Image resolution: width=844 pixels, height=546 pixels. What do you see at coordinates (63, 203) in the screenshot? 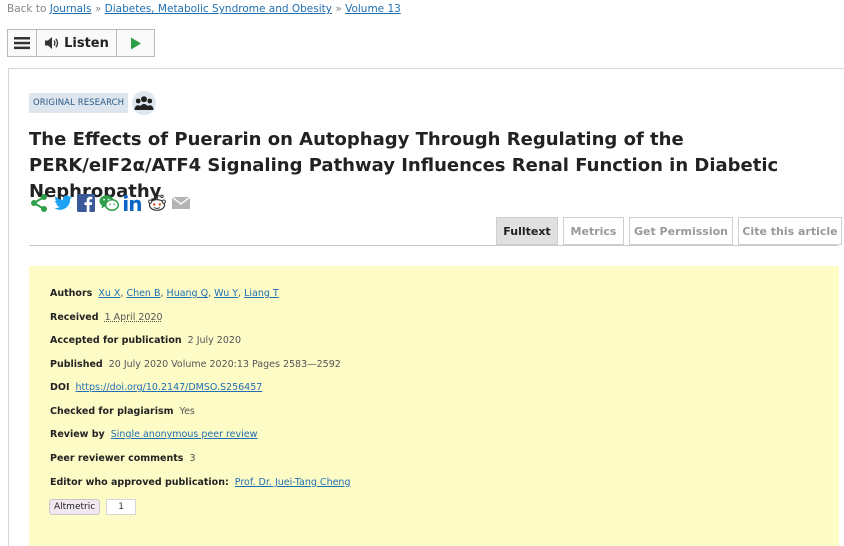
I see `twitter-icon` at bounding box center [63, 203].